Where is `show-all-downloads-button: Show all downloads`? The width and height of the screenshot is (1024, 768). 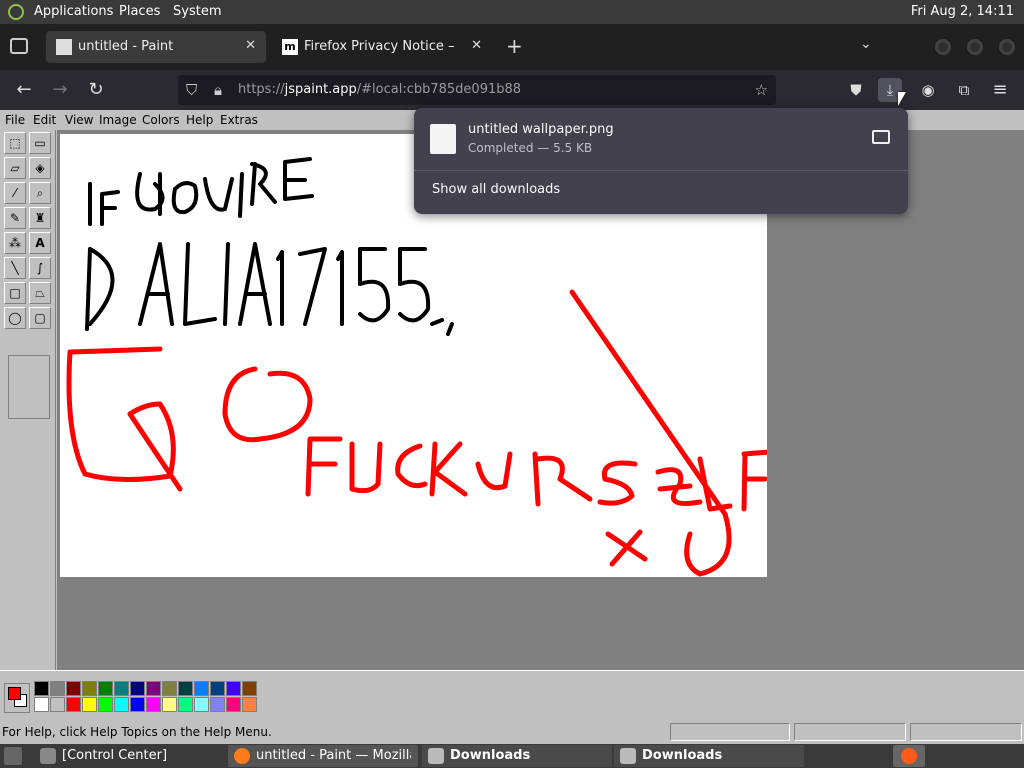 show-all-downloads-button: Show all downloads is located at coordinates (496, 189).